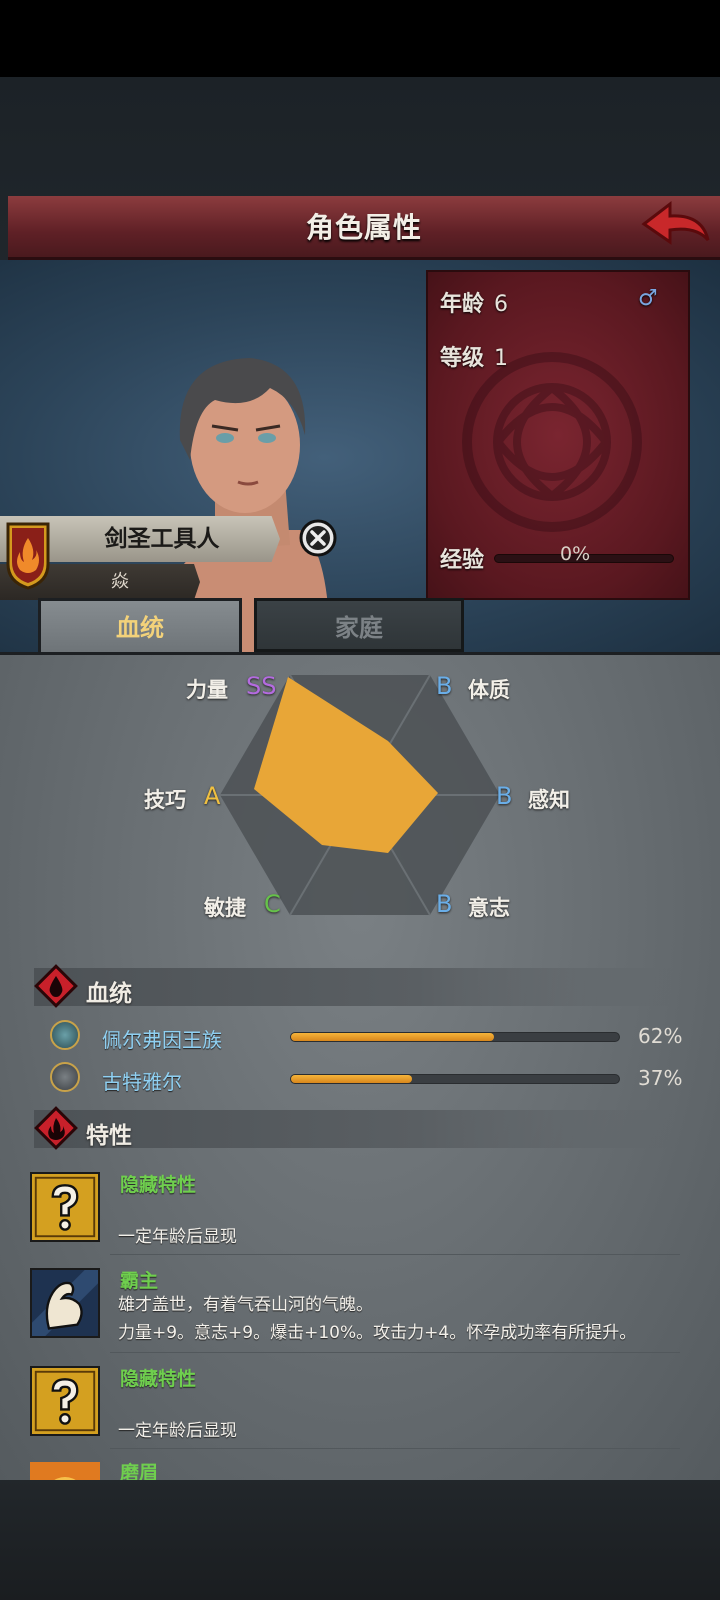  What do you see at coordinates (272, 904) in the screenshot?
I see `stat-agility-grade: C` at bounding box center [272, 904].